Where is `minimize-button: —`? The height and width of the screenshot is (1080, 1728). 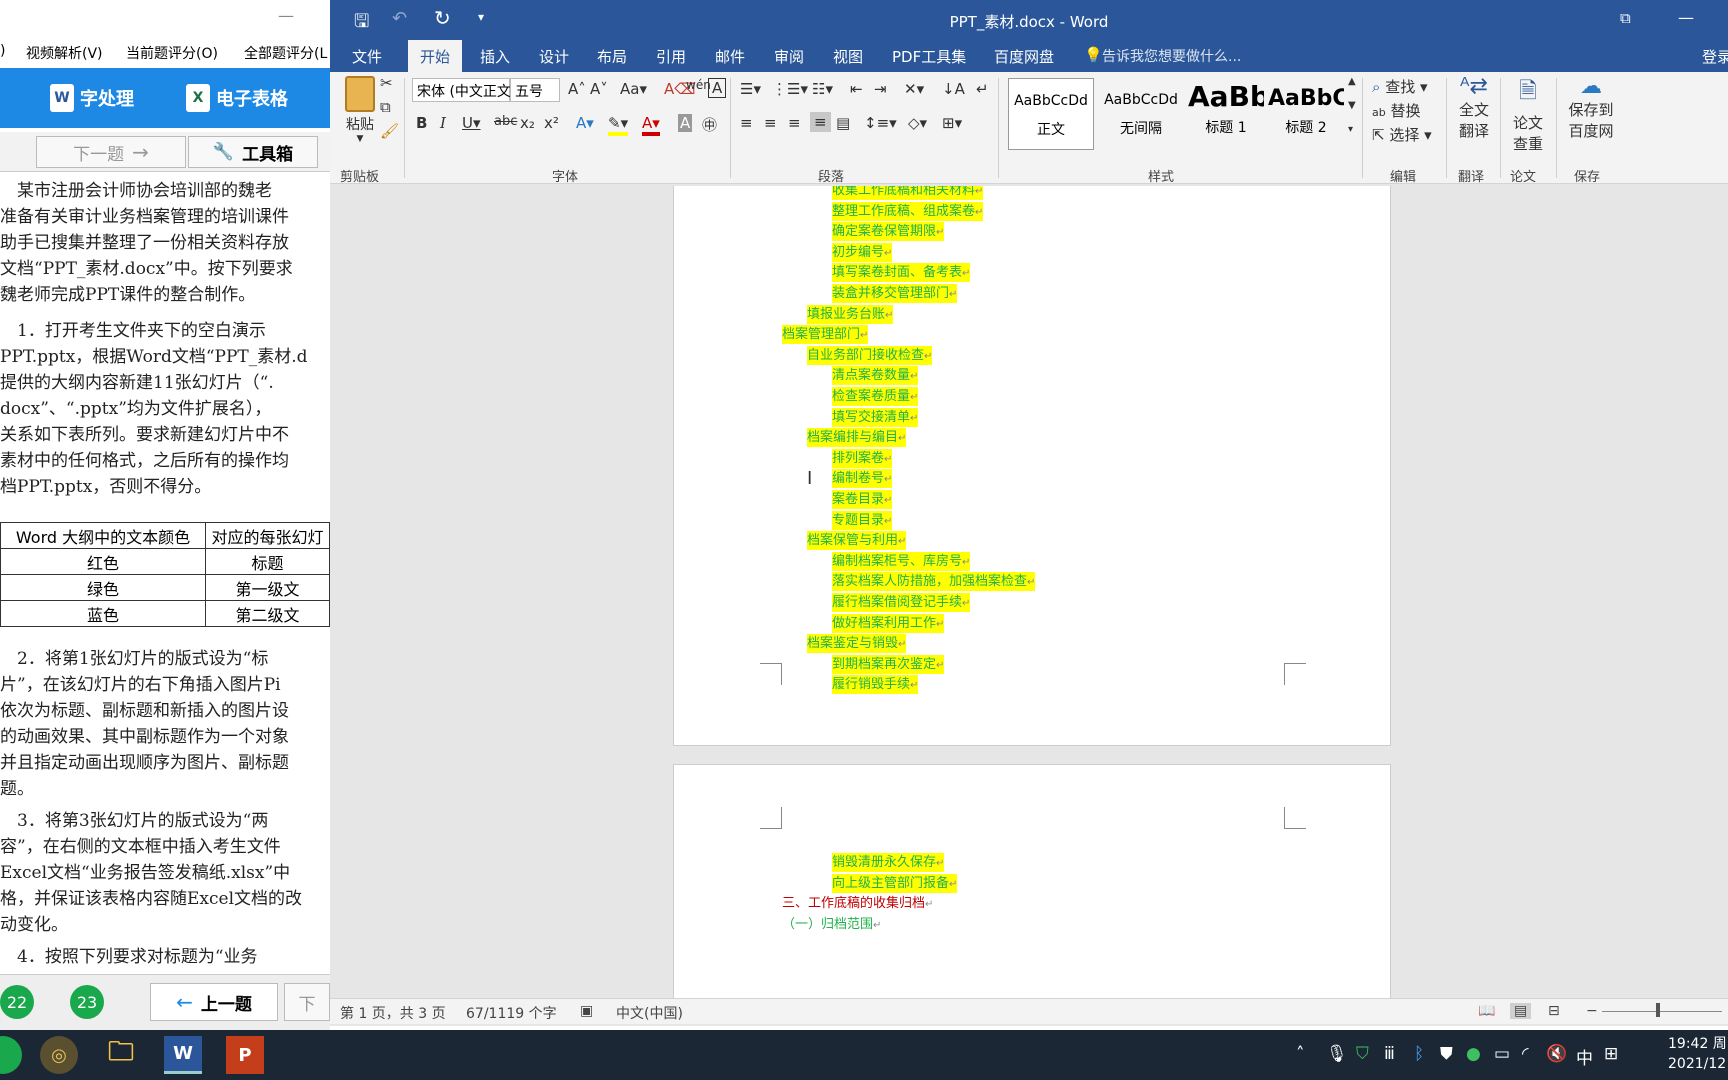 minimize-button: — is located at coordinates (286, 15).